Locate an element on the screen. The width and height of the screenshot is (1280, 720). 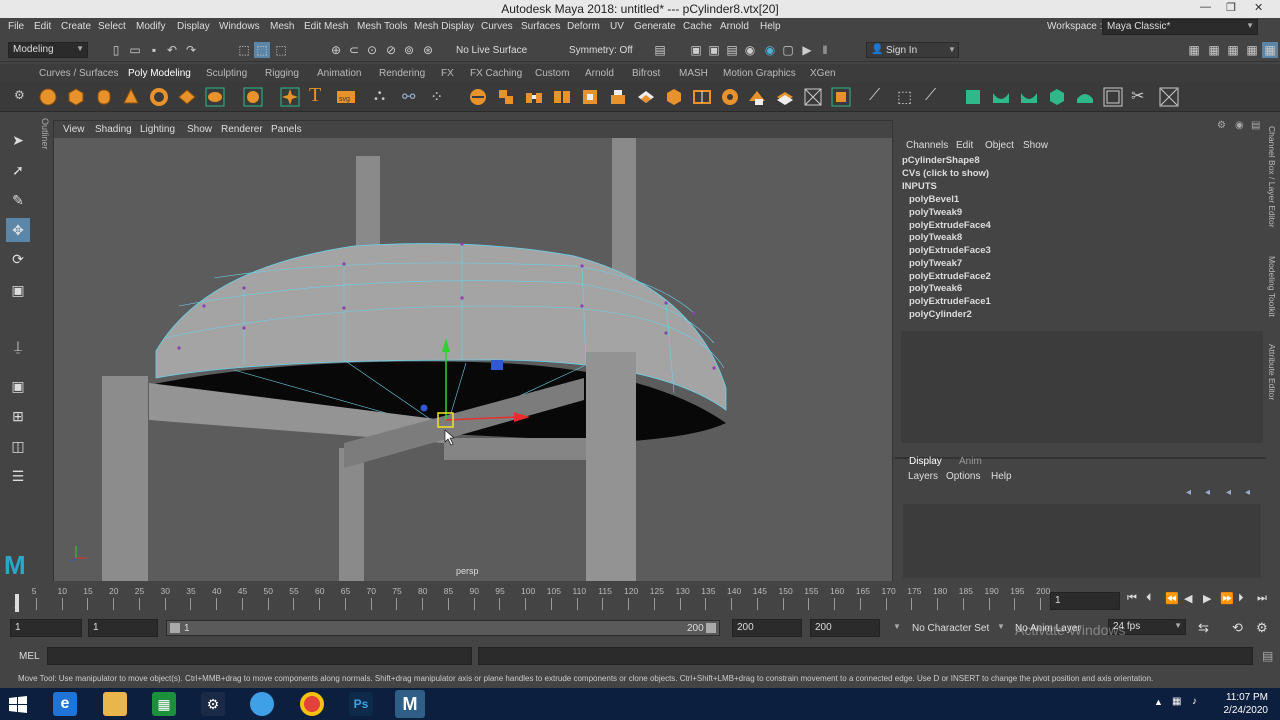
menu-uv: UV is located at coordinates (617, 26).